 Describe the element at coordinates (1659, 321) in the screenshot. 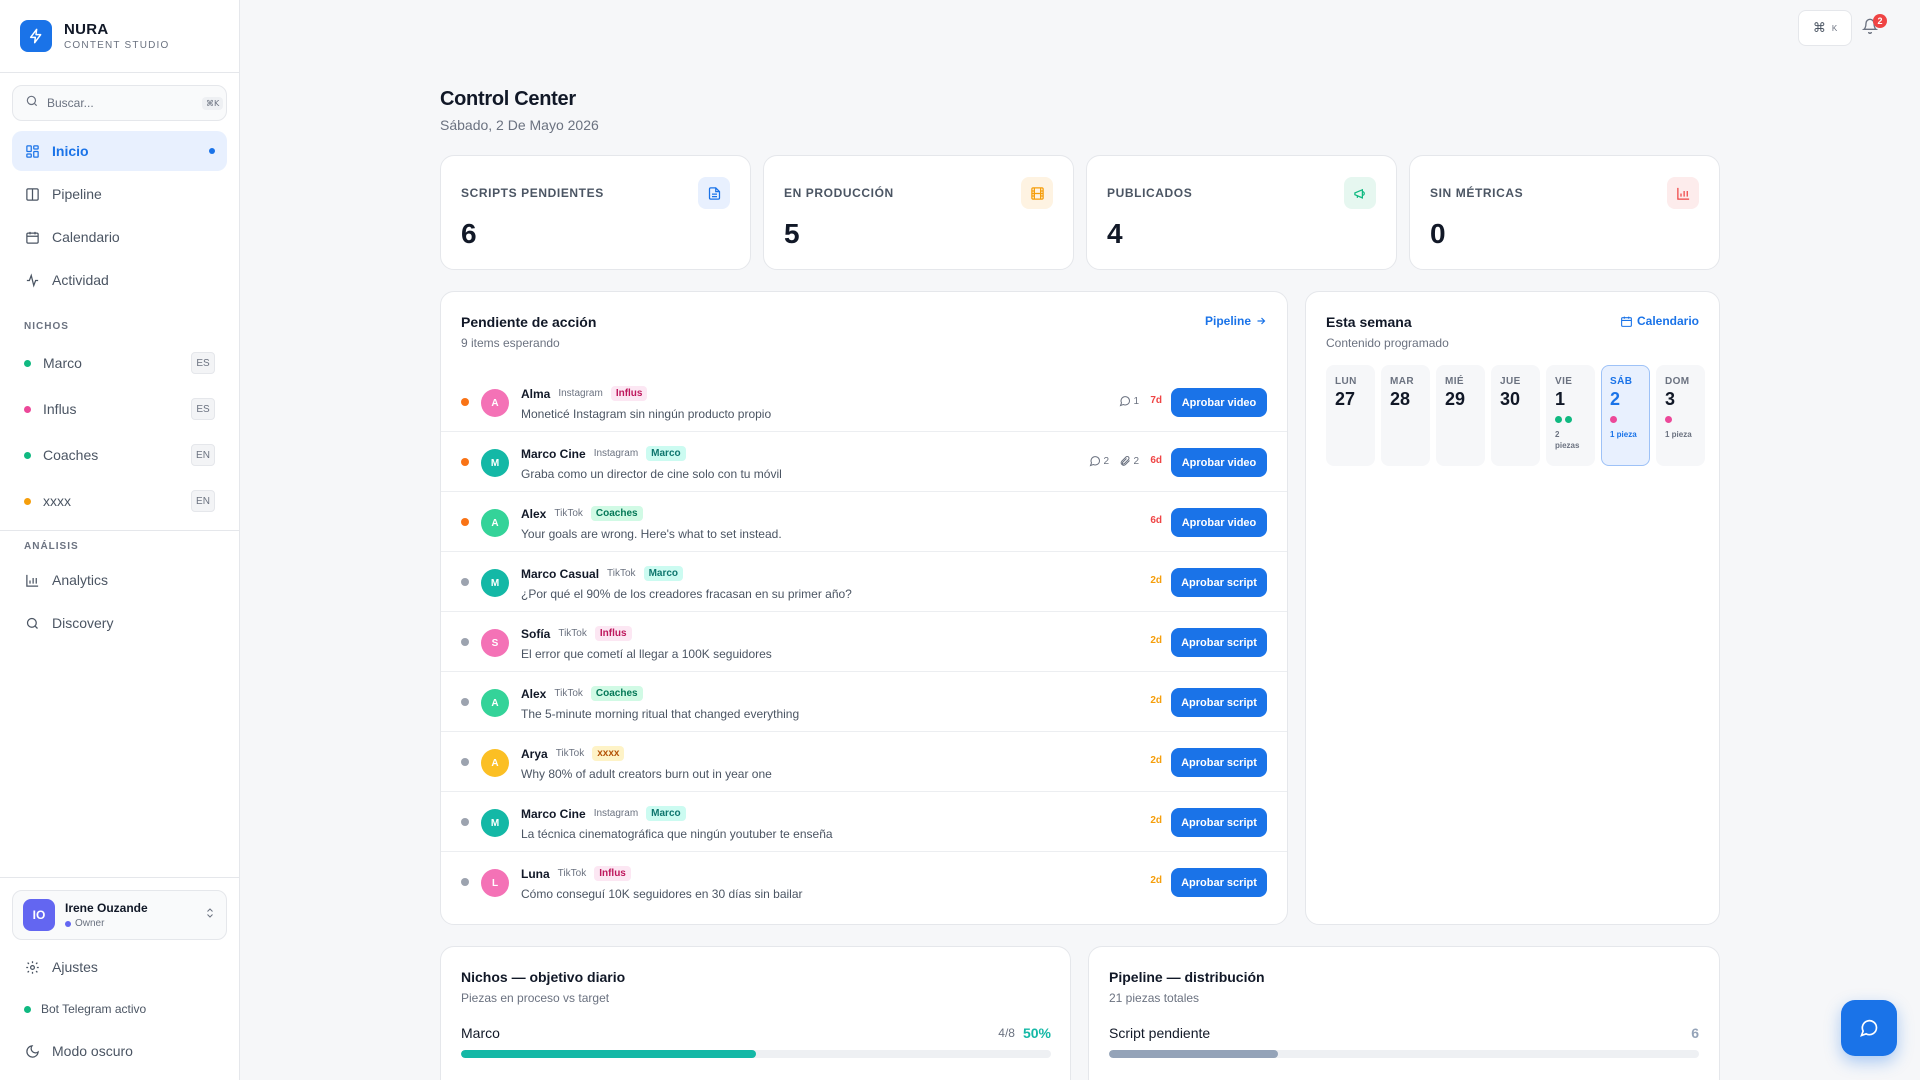

I see `calendar-link: Calendario` at that location.